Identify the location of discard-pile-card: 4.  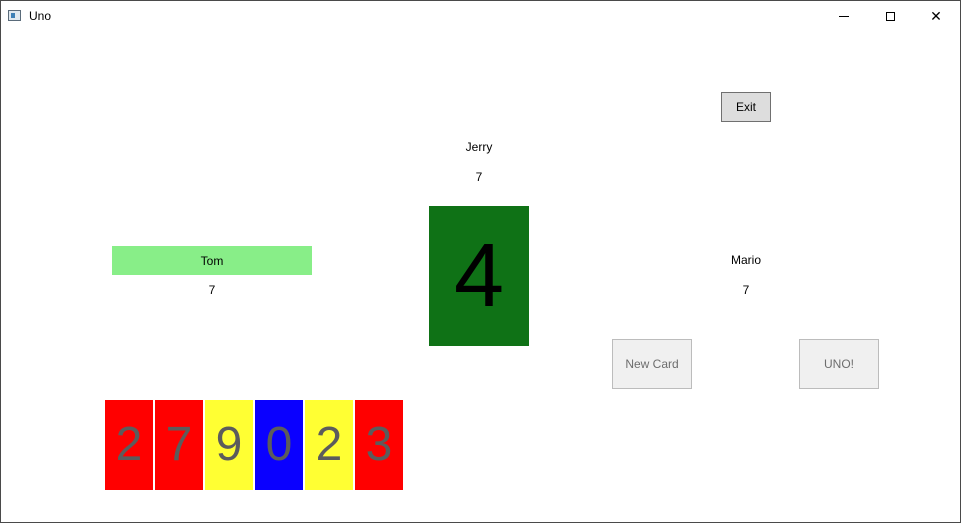
(479, 276).